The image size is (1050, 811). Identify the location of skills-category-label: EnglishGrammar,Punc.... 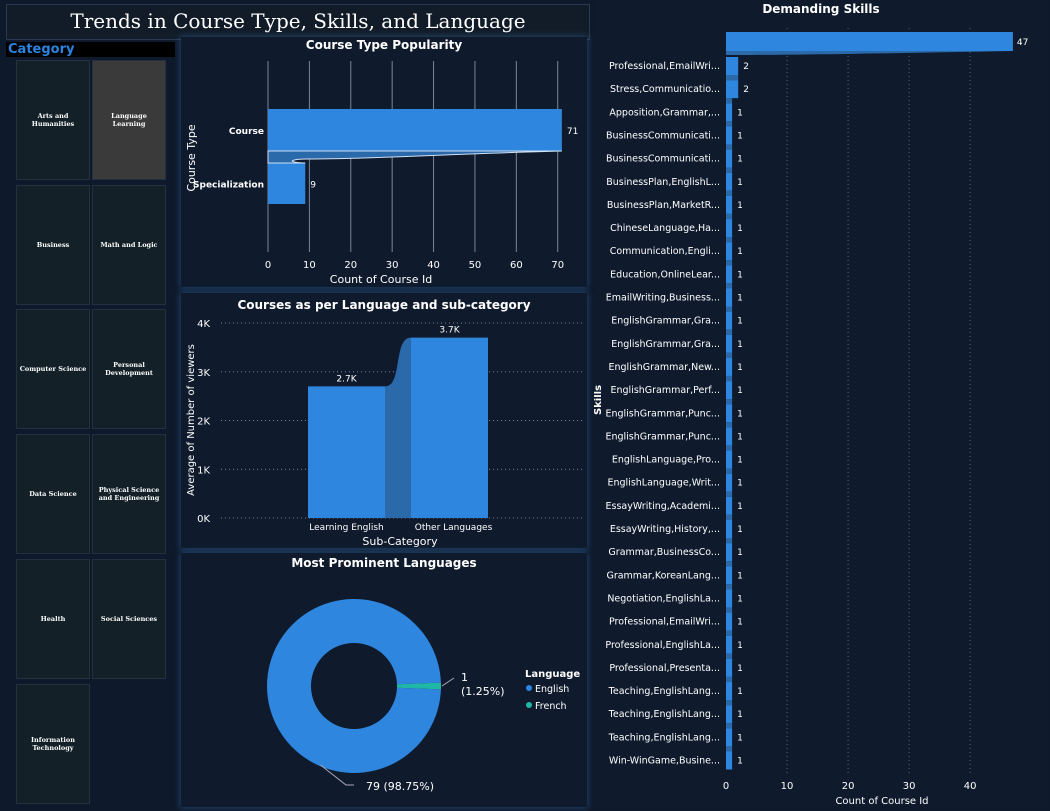
(662, 436).